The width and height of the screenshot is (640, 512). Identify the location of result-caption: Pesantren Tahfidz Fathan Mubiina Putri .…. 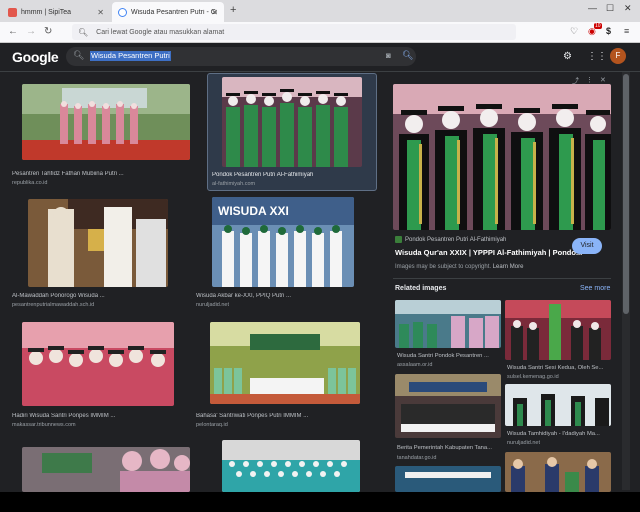
(68, 174).